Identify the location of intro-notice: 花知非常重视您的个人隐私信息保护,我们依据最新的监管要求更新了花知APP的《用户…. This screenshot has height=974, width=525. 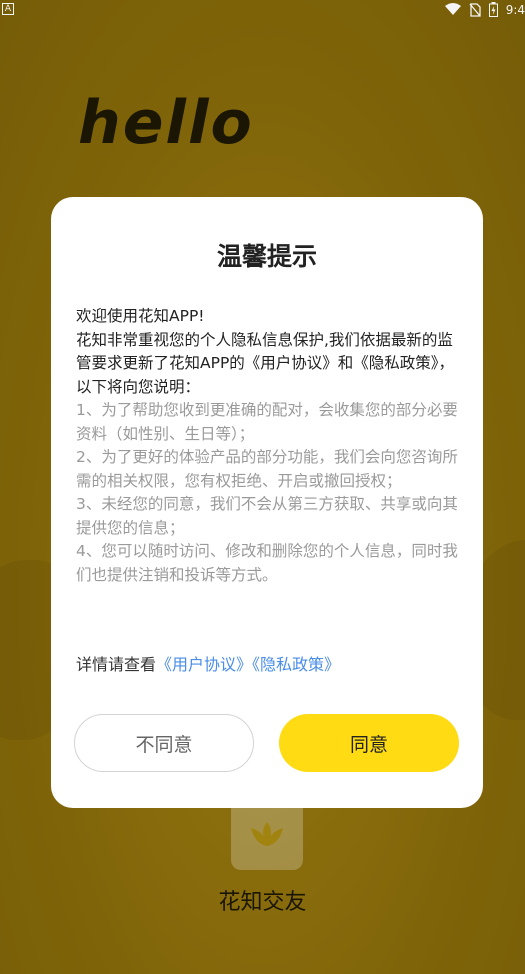
(265, 363).